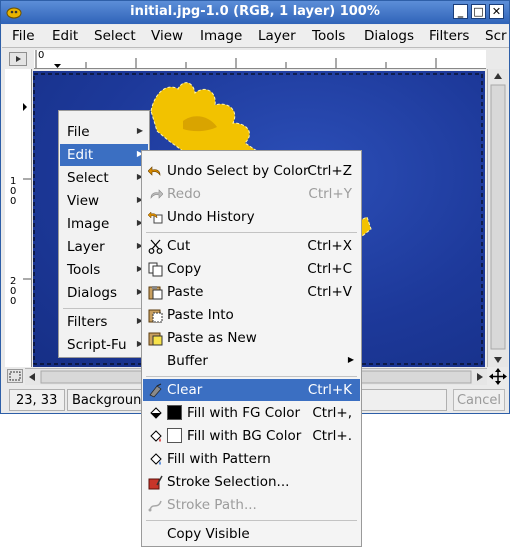 The image size is (510, 547). What do you see at coordinates (104, 270) in the screenshot?
I see `context-menu-item-tools: Tools ▶` at bounding box center [104, 270].